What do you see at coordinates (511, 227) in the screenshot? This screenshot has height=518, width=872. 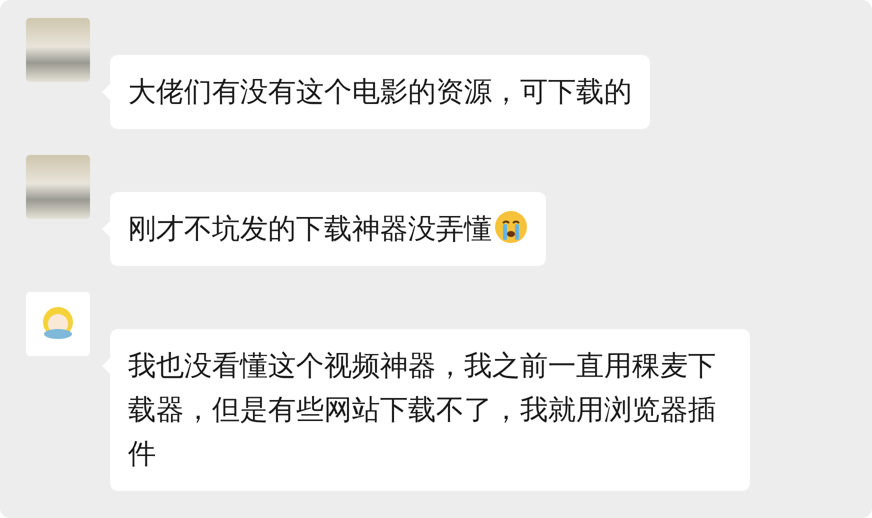 I see `crying-face-icon` at bounding box center [511, 227].